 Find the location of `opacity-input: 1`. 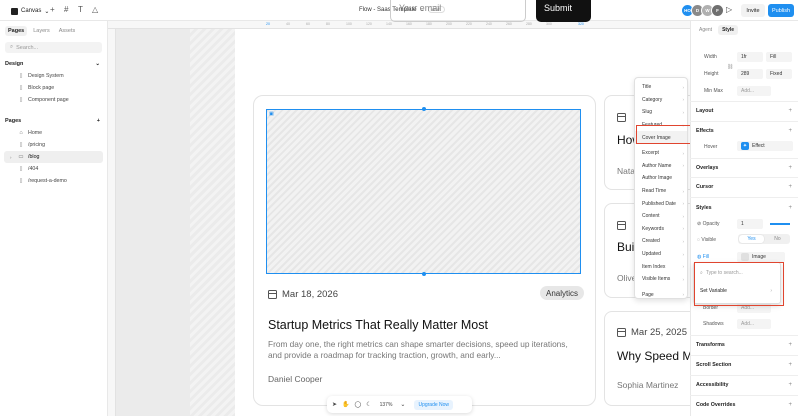

opacity-input: 1 is located at coordinates (750, 224).